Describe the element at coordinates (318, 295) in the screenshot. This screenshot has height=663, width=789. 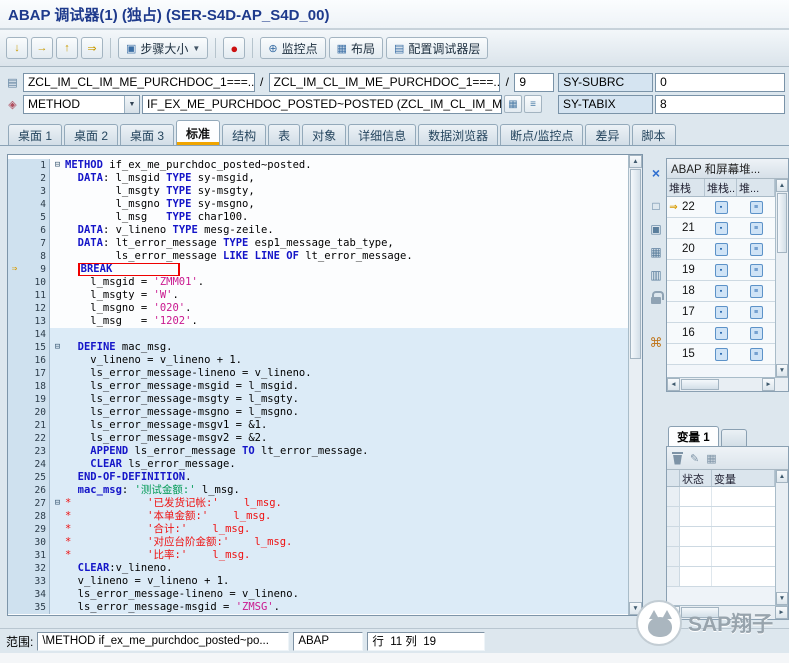
I see `code-line: 11 l_msgty = 'W'.` at that location.